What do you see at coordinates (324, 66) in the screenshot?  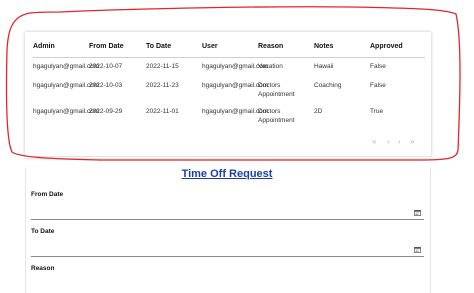 I see `cell-notes: Hawaii` at bounding box center [324, 66].